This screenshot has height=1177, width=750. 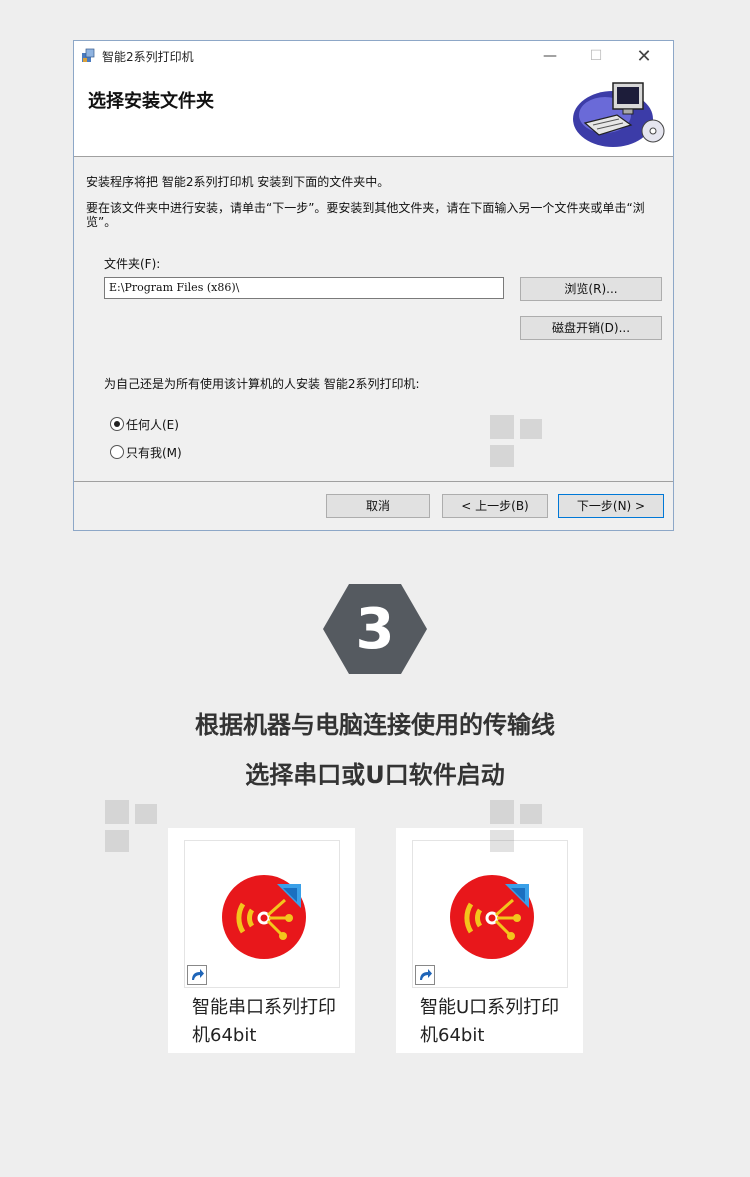 I want to click on radio-unchecked-icon, so click(x=117, y=452).